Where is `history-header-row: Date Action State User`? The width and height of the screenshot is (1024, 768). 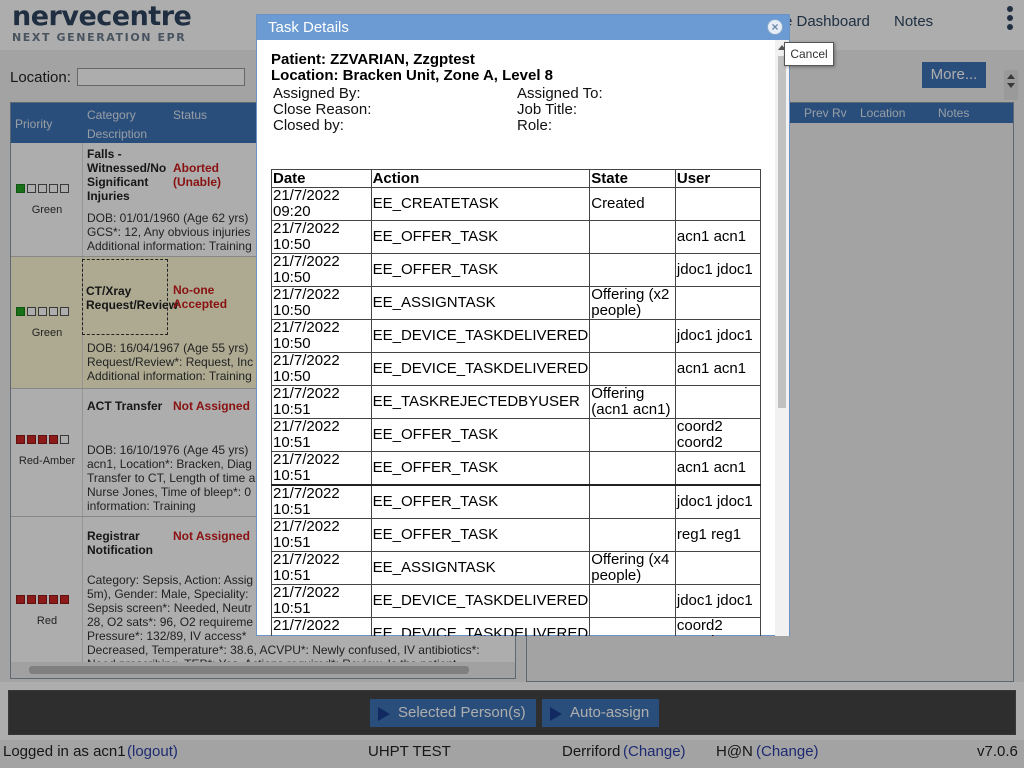 history-header-row: Date Action State User is located at coordinates (516, 178).